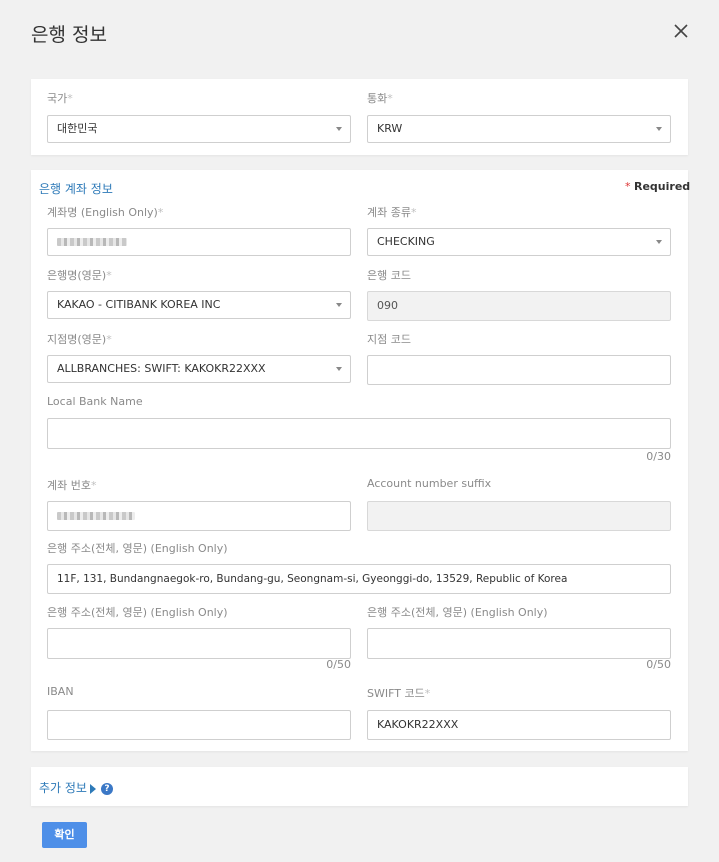 This screenshot has width=719, height=862. I want to click on branch-code-input, so click(519, 370).